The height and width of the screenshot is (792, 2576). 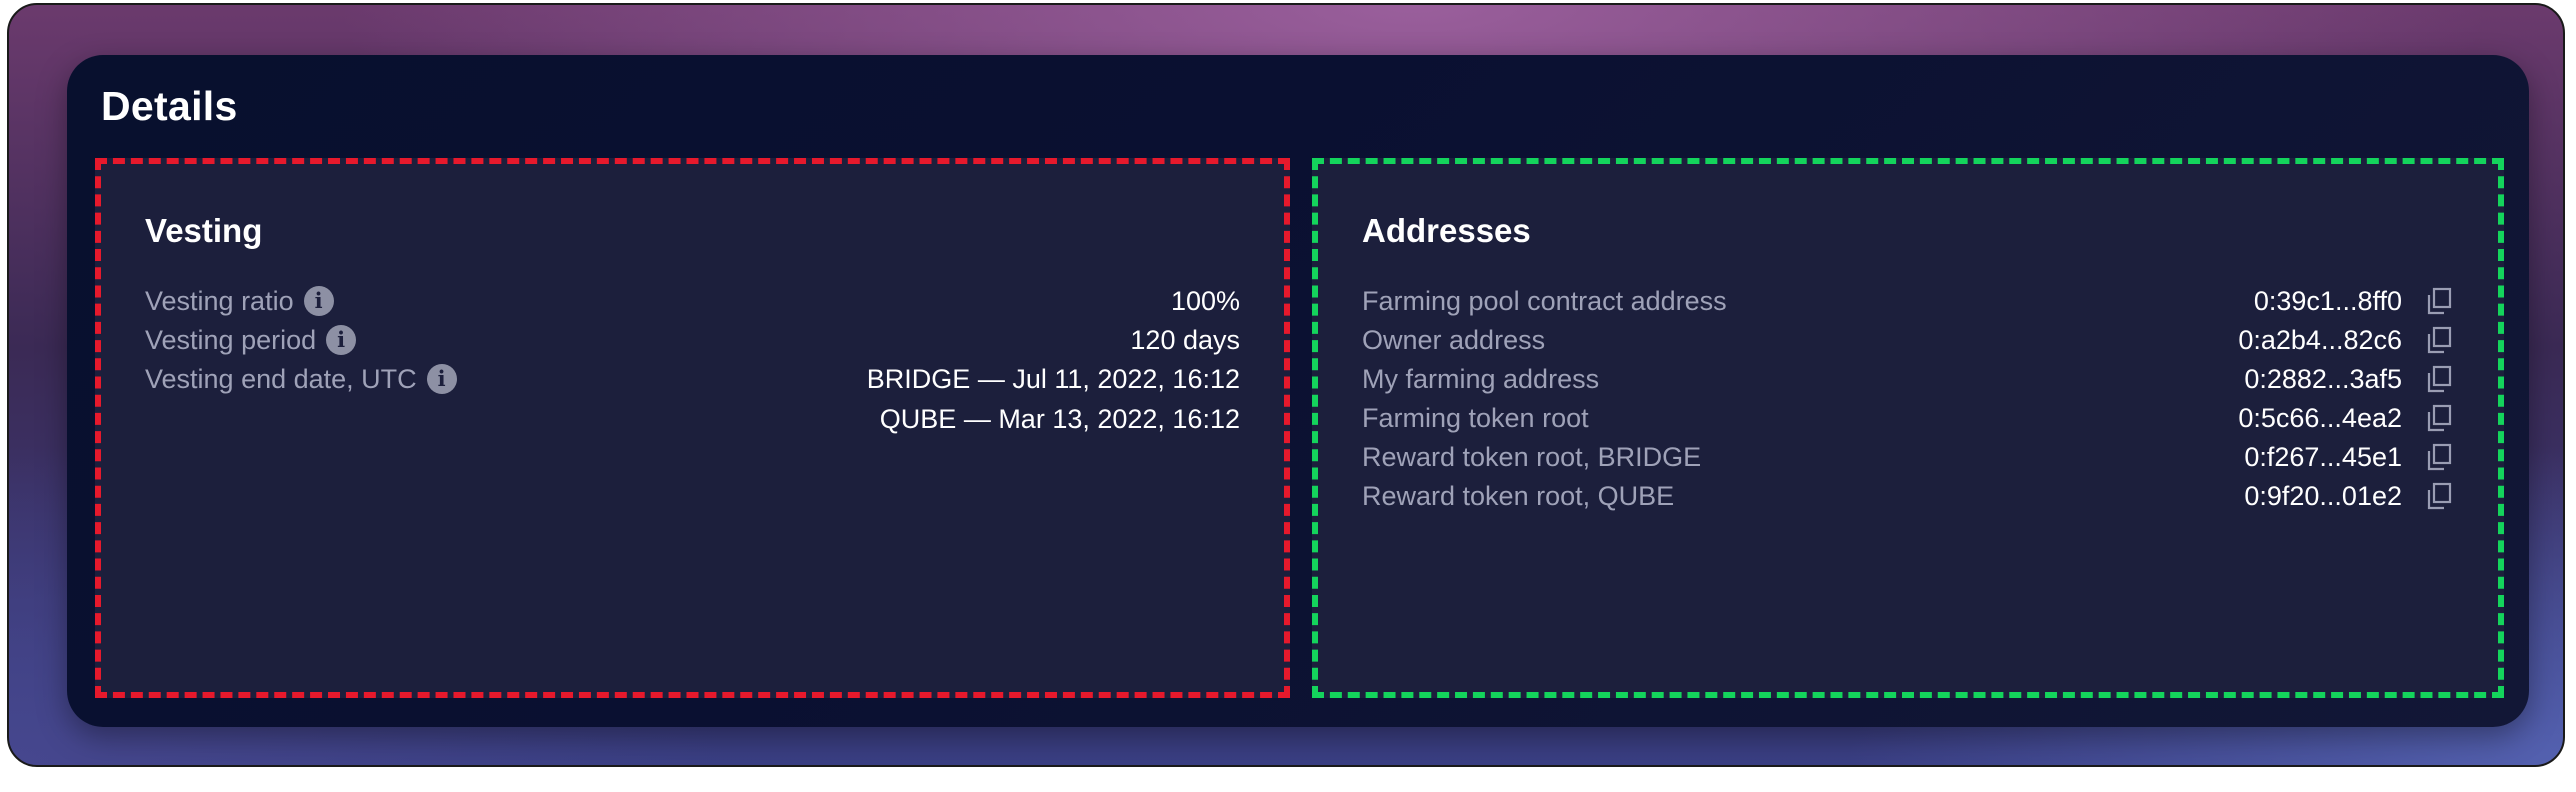 I want to click on address-row: Owner address 0:a2b4...82c6, so click(x=1908, y=340).